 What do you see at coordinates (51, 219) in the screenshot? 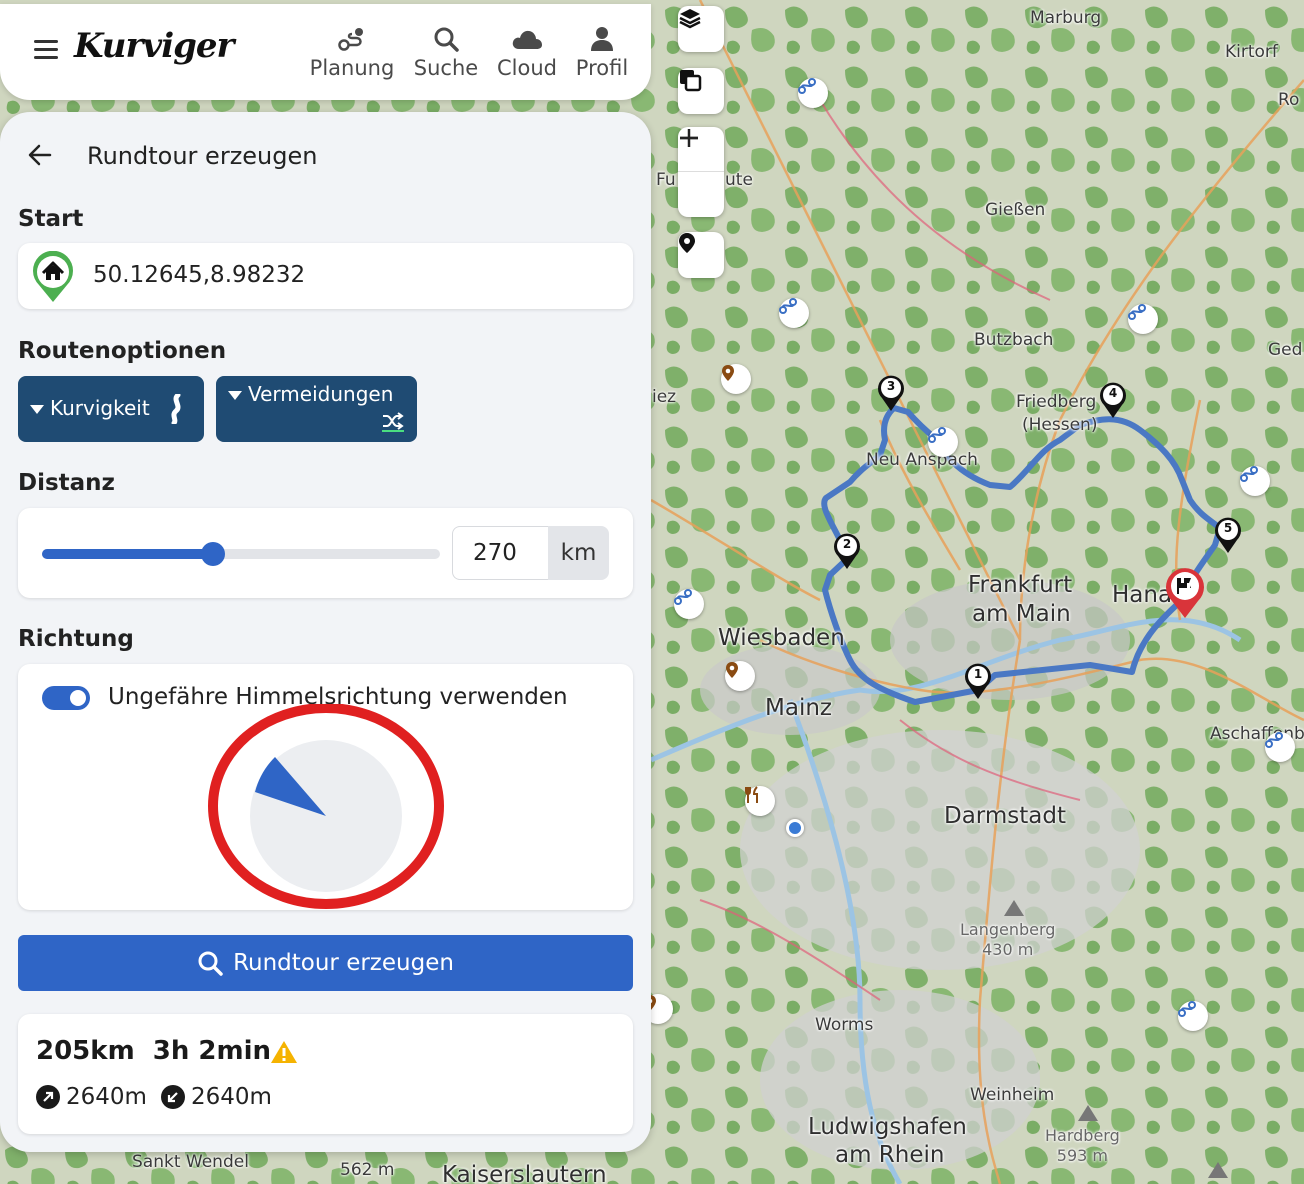
I see `start-label: Start` at bounding box center [51, 219].